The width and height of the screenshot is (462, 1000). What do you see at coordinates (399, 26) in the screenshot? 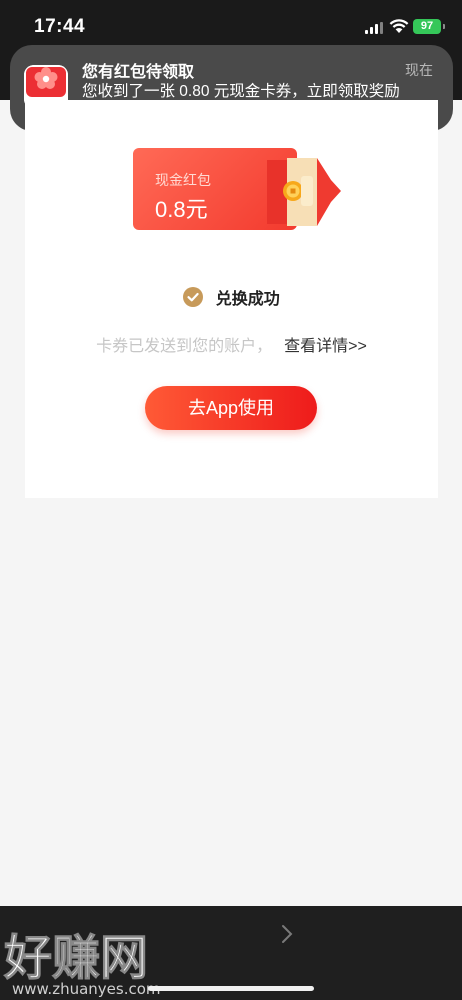
I see `wifi-icon` at bounding box center [399, 26].